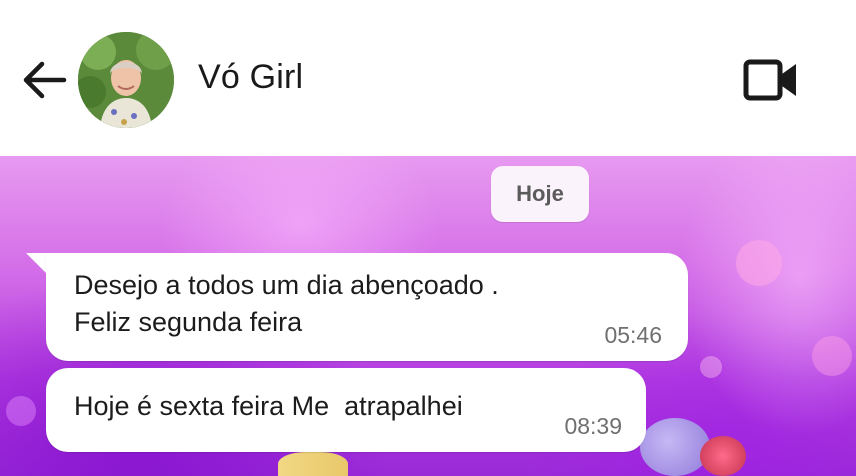 This screenshot has width=856, height=476. I want to click on message-timestamp: 08:39, so click(593, 426).